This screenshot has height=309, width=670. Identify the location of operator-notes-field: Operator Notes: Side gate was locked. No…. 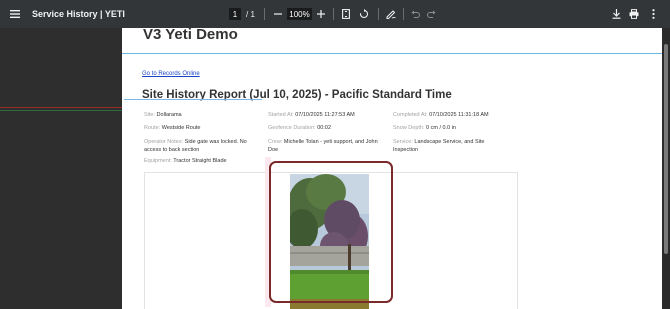
(195, 146).